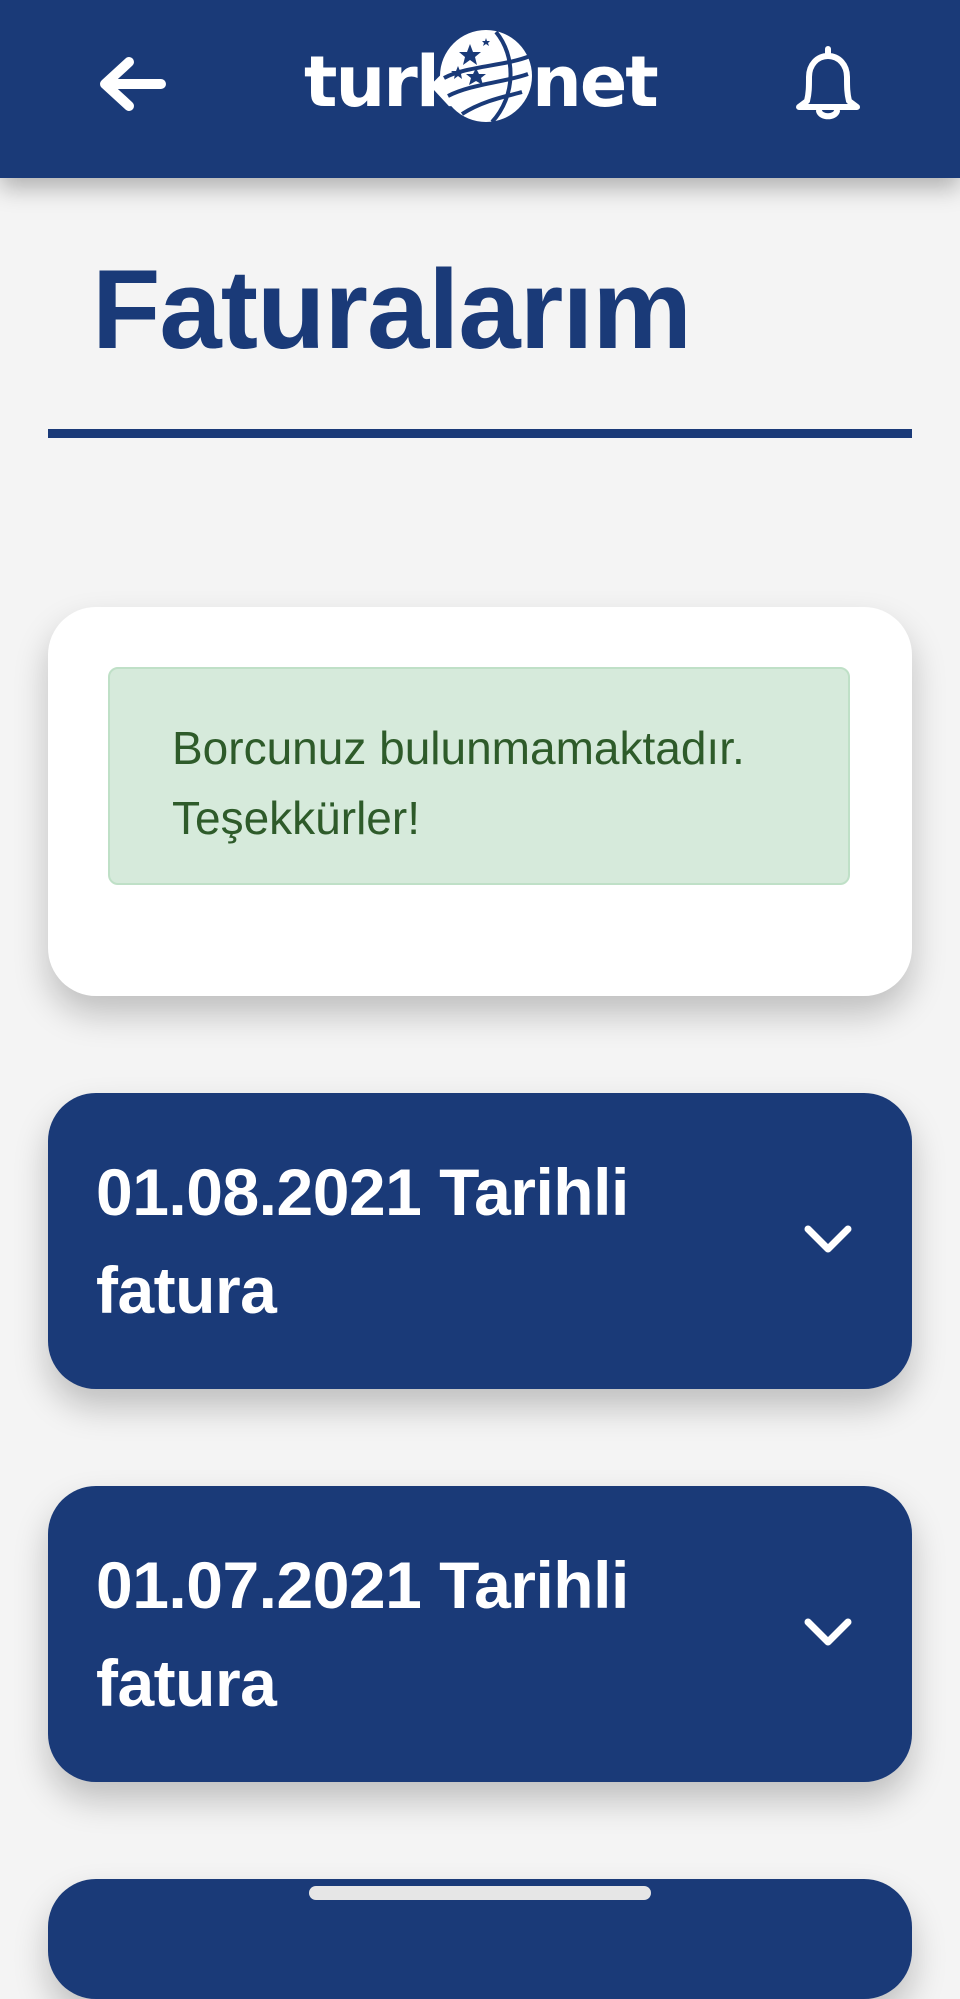  I want to click on back-button, so click(132, 84).